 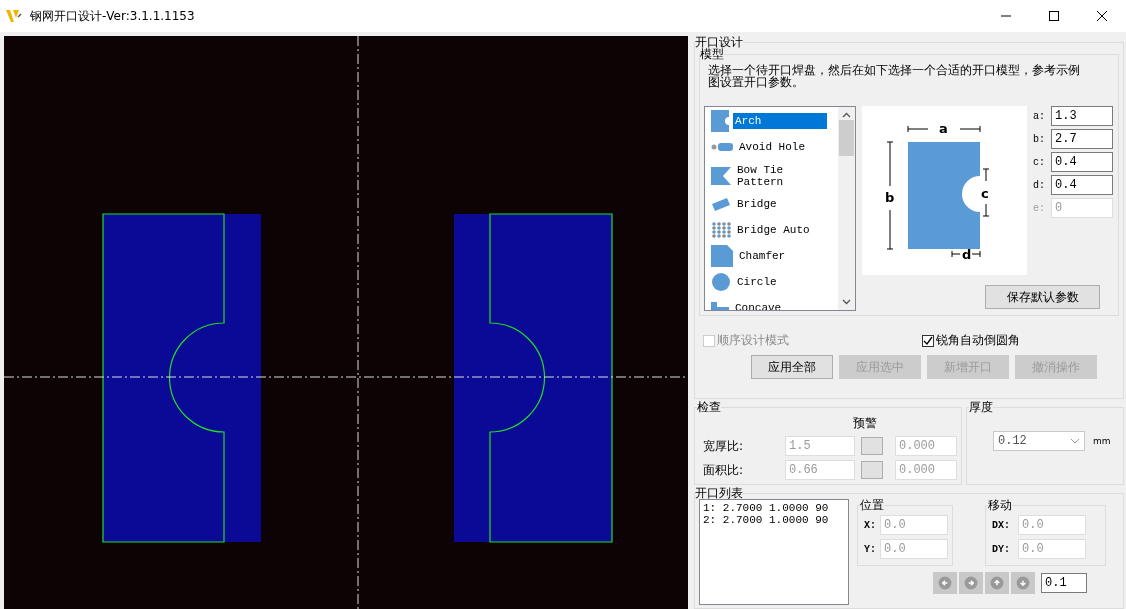 What do you see at coordinates (1102, 441) in the screenshot?
I see `unit-label: mm` at bounding box center [1102, 441].